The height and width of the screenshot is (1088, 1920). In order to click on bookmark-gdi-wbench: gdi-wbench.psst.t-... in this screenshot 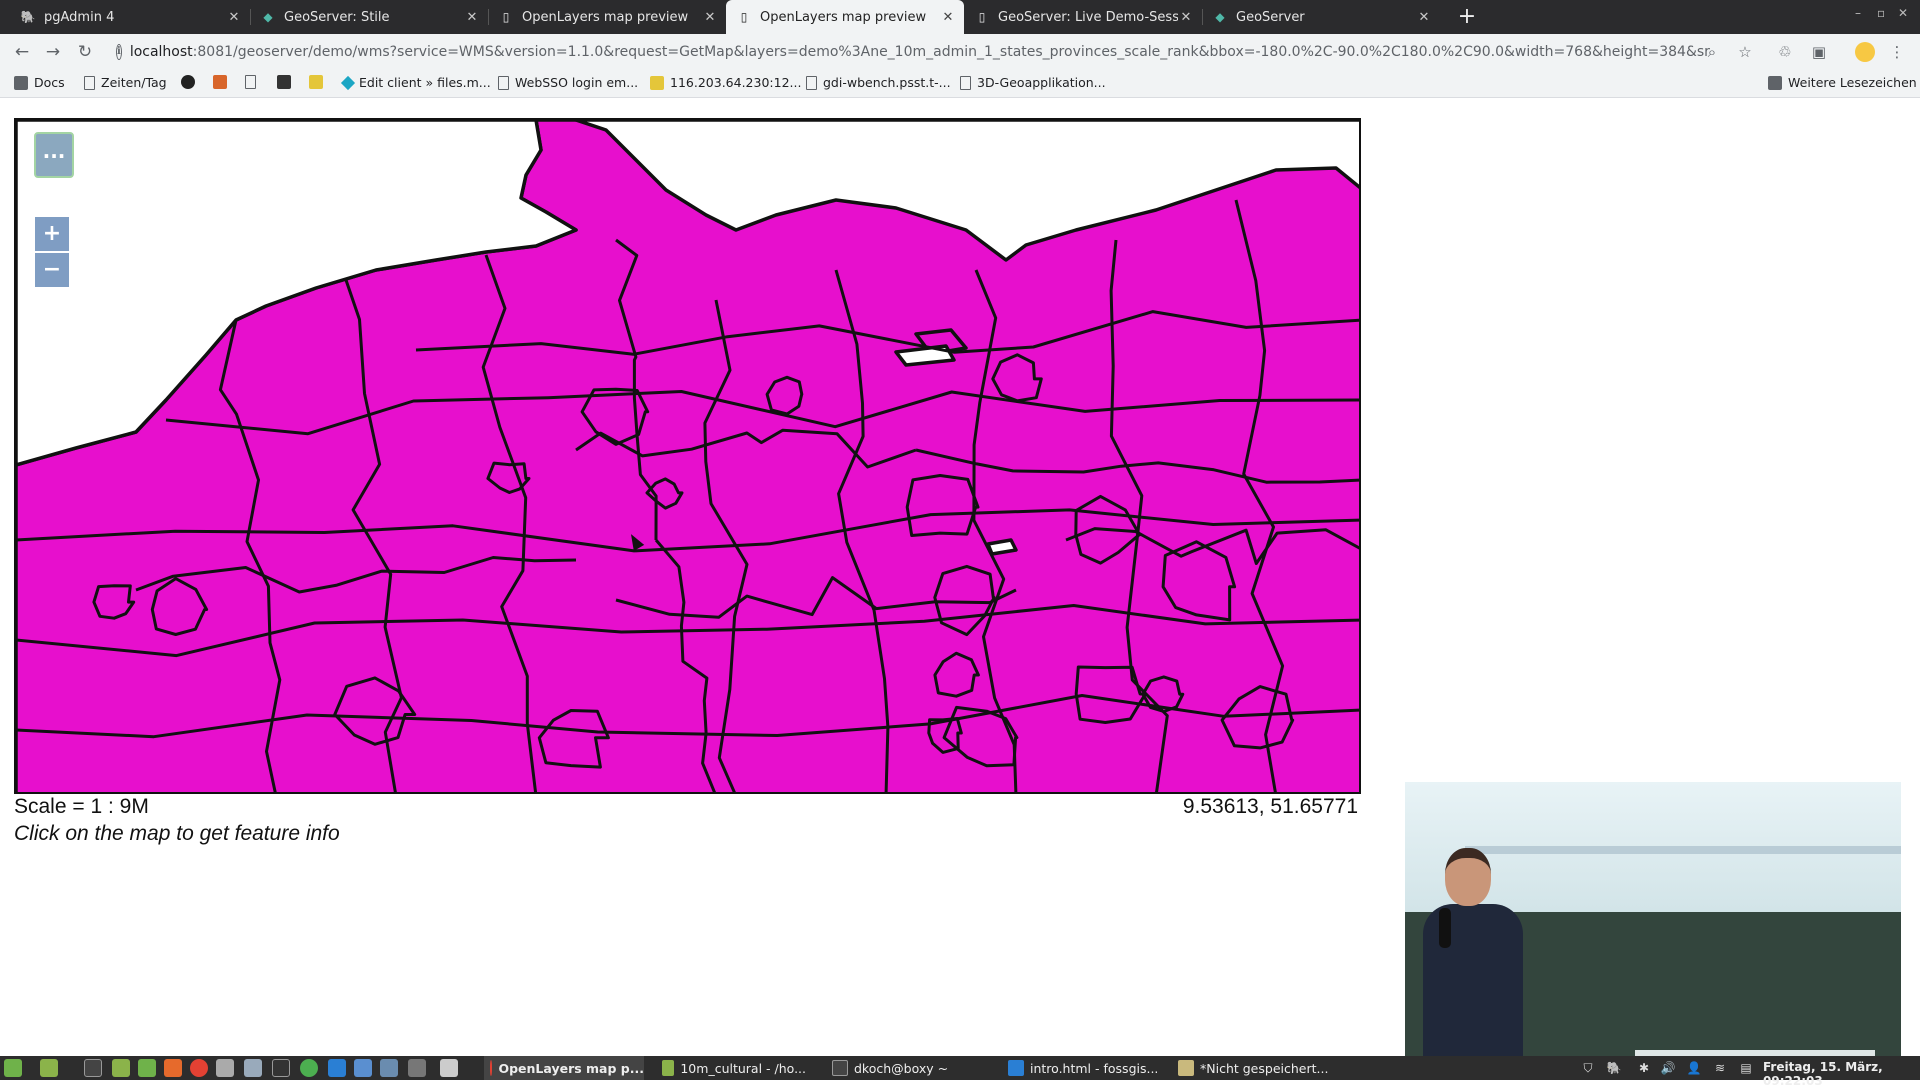, I will do `click(878, 82)`.